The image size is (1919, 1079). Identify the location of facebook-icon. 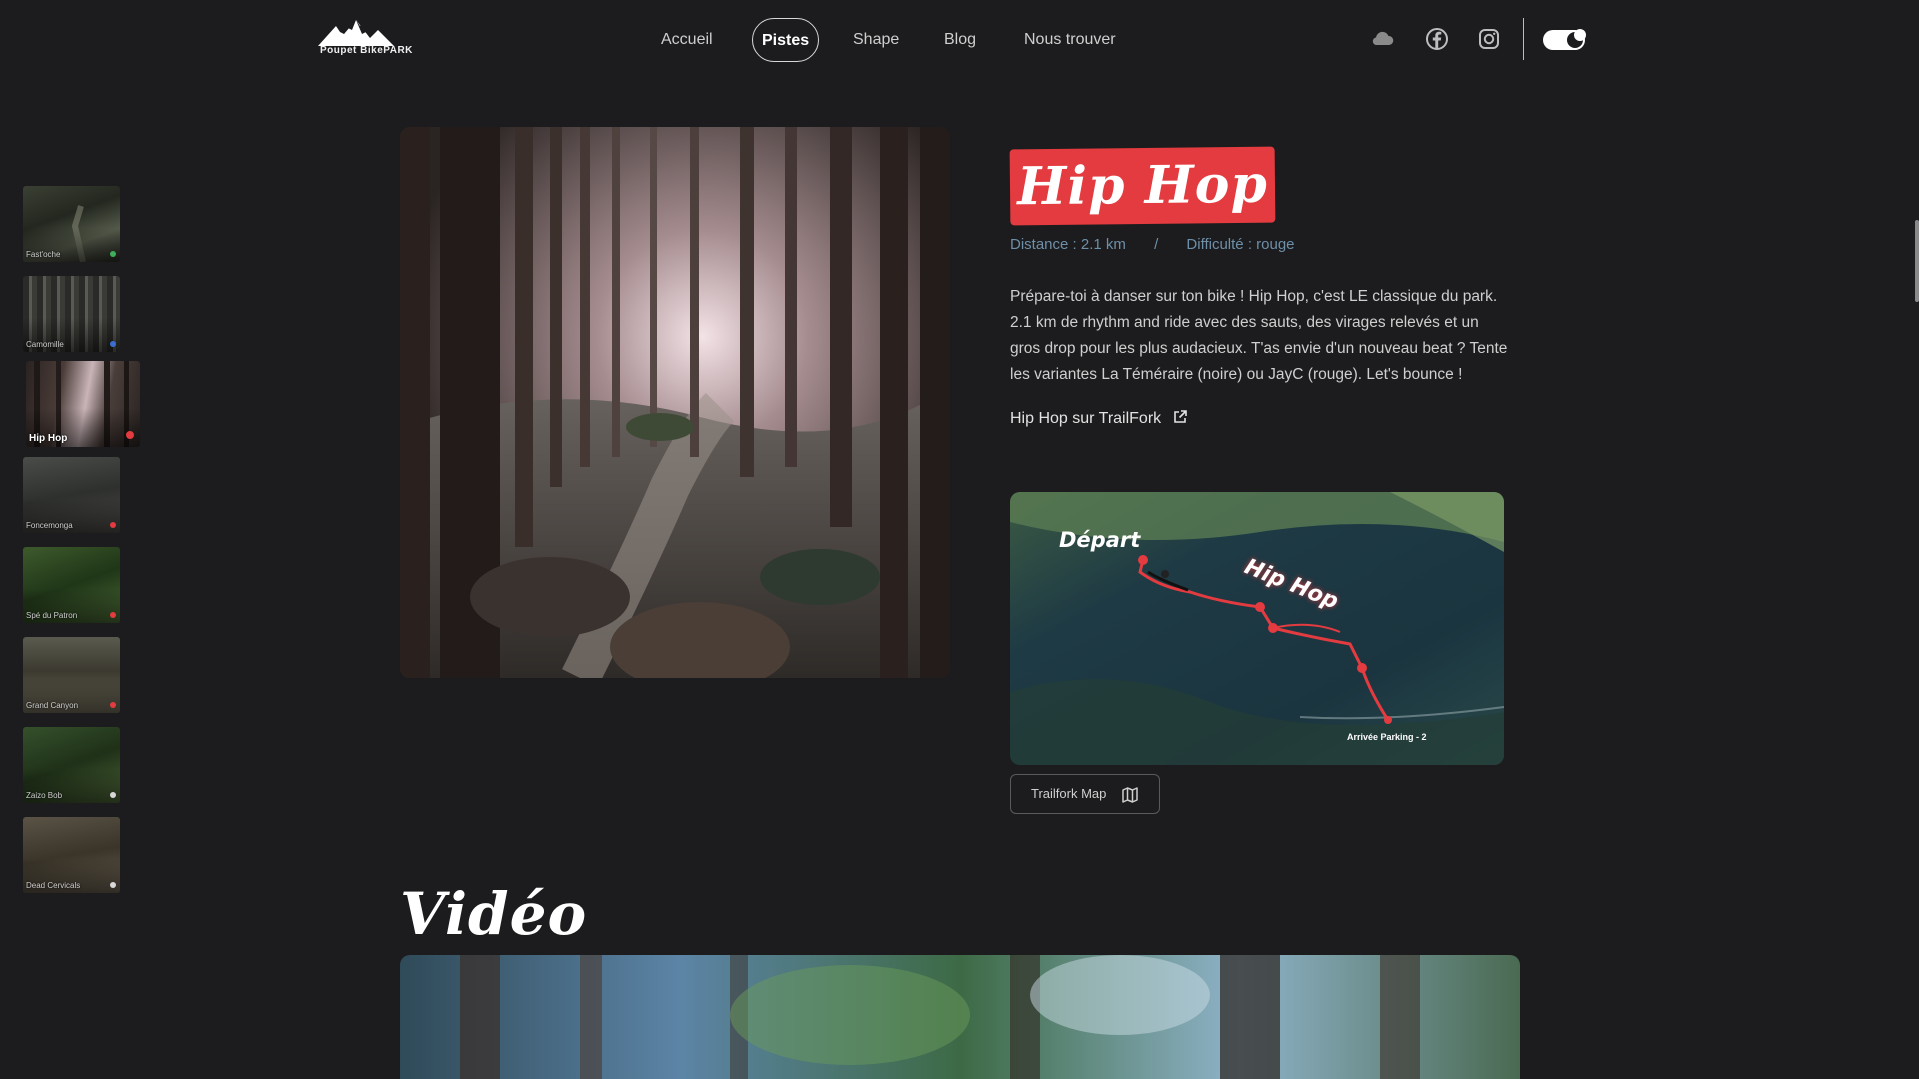
(1437, 39).